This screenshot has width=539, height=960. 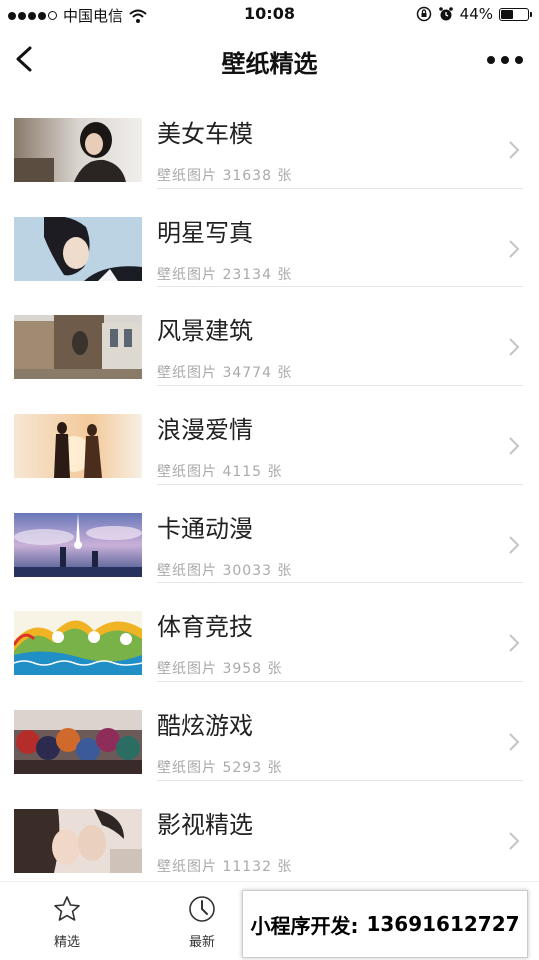 What do you see at coordinates (269, 64) in the screenshot?
I see `page-title: 壁纸精选` at bounding box center [269, 64].